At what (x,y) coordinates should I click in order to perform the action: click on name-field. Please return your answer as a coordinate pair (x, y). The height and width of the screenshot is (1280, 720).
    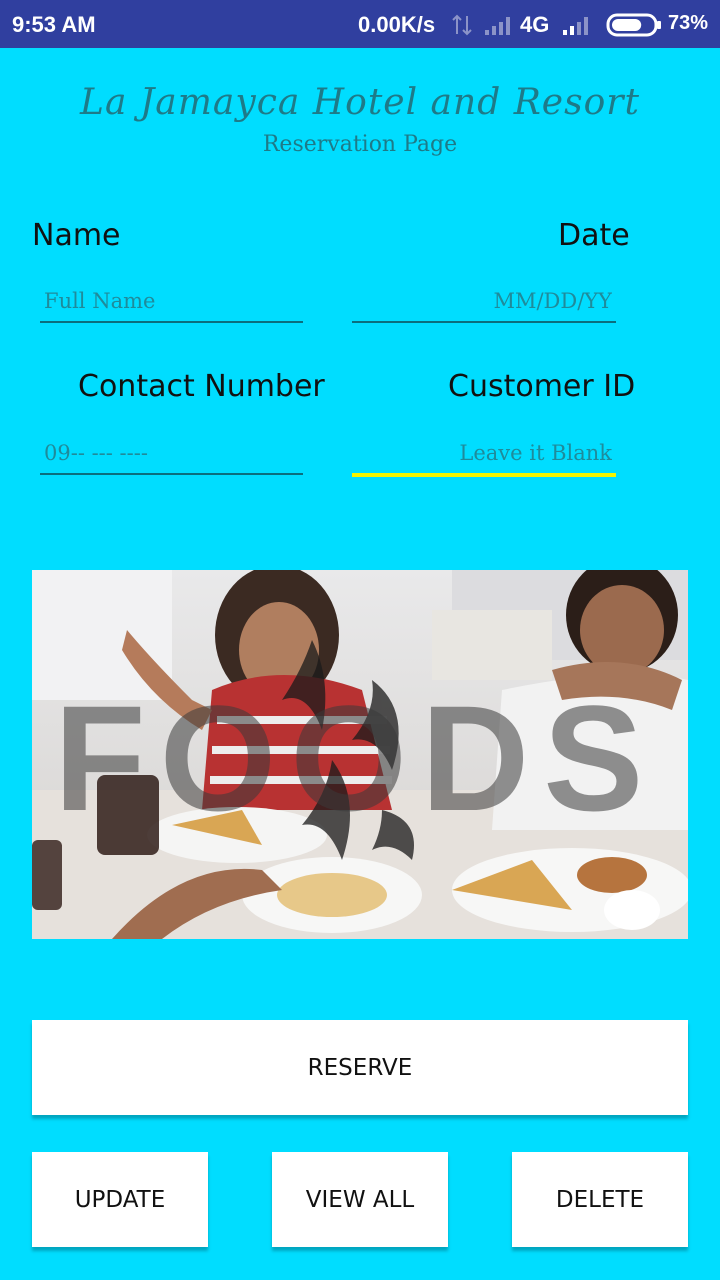
    Looking at the image, I should click on (171, 302).